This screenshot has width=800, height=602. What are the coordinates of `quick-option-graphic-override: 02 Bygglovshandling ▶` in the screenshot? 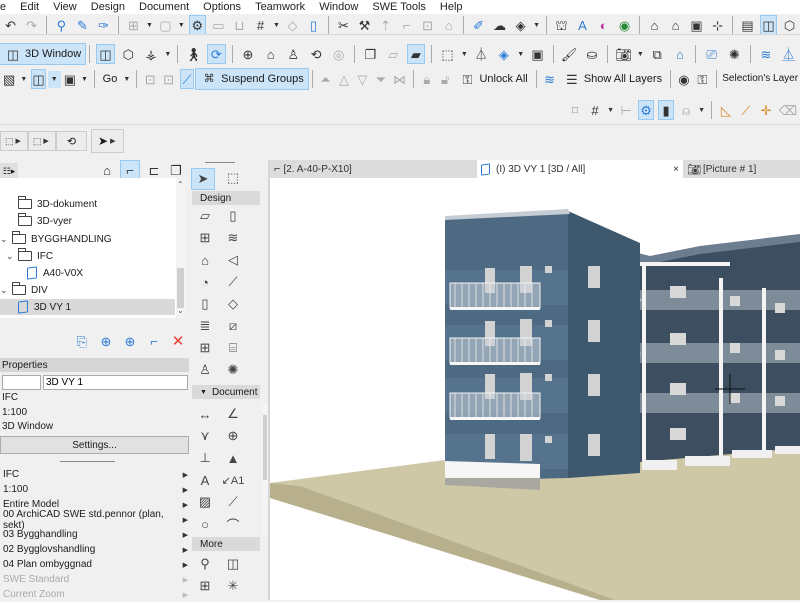 It's located at (95, 549).